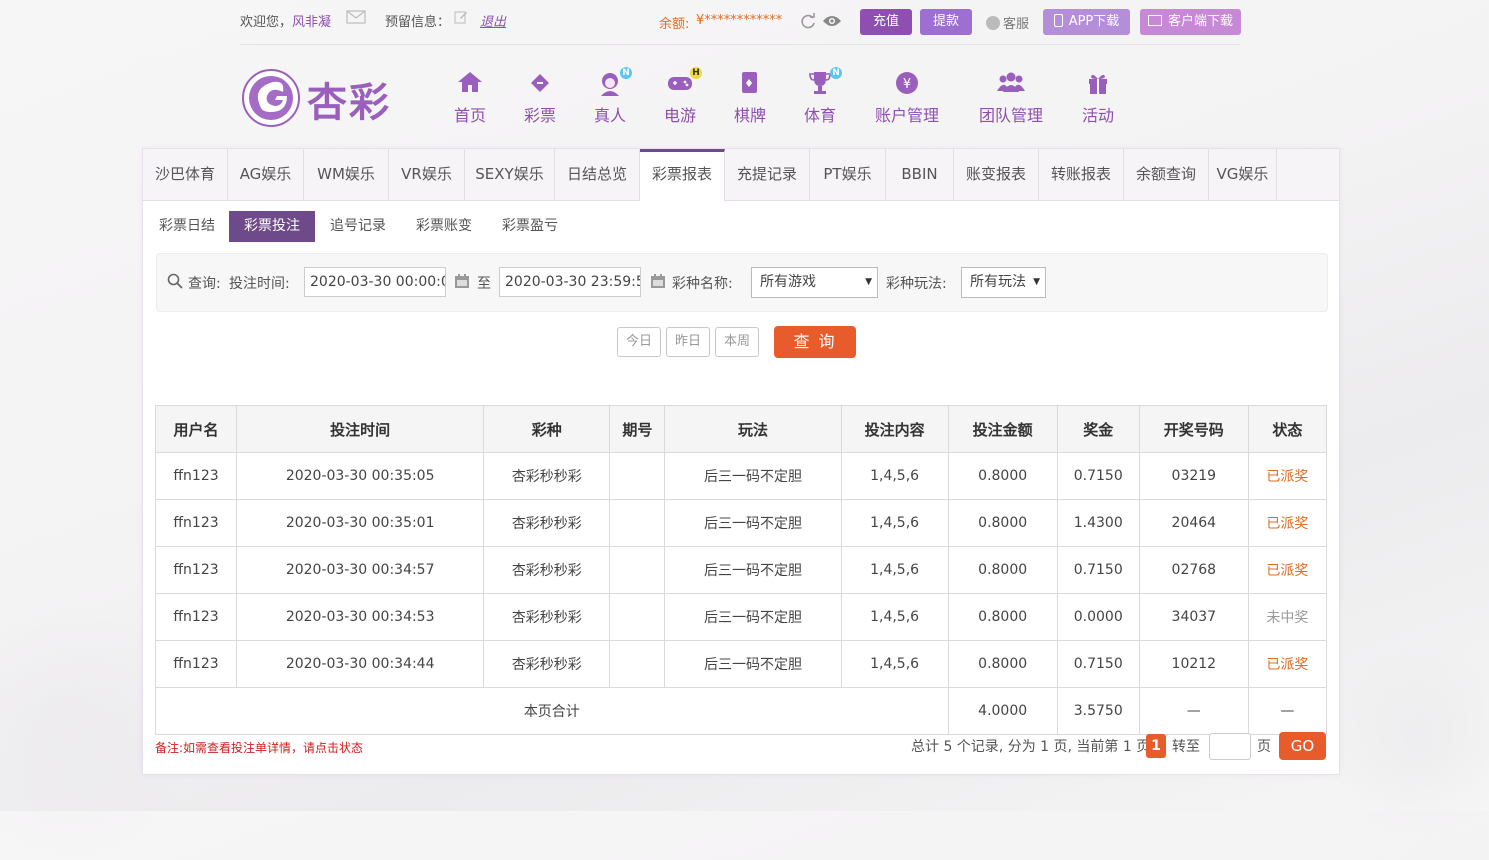  I want to click on tab-vg: VG娱乐, so click(1243, 174).